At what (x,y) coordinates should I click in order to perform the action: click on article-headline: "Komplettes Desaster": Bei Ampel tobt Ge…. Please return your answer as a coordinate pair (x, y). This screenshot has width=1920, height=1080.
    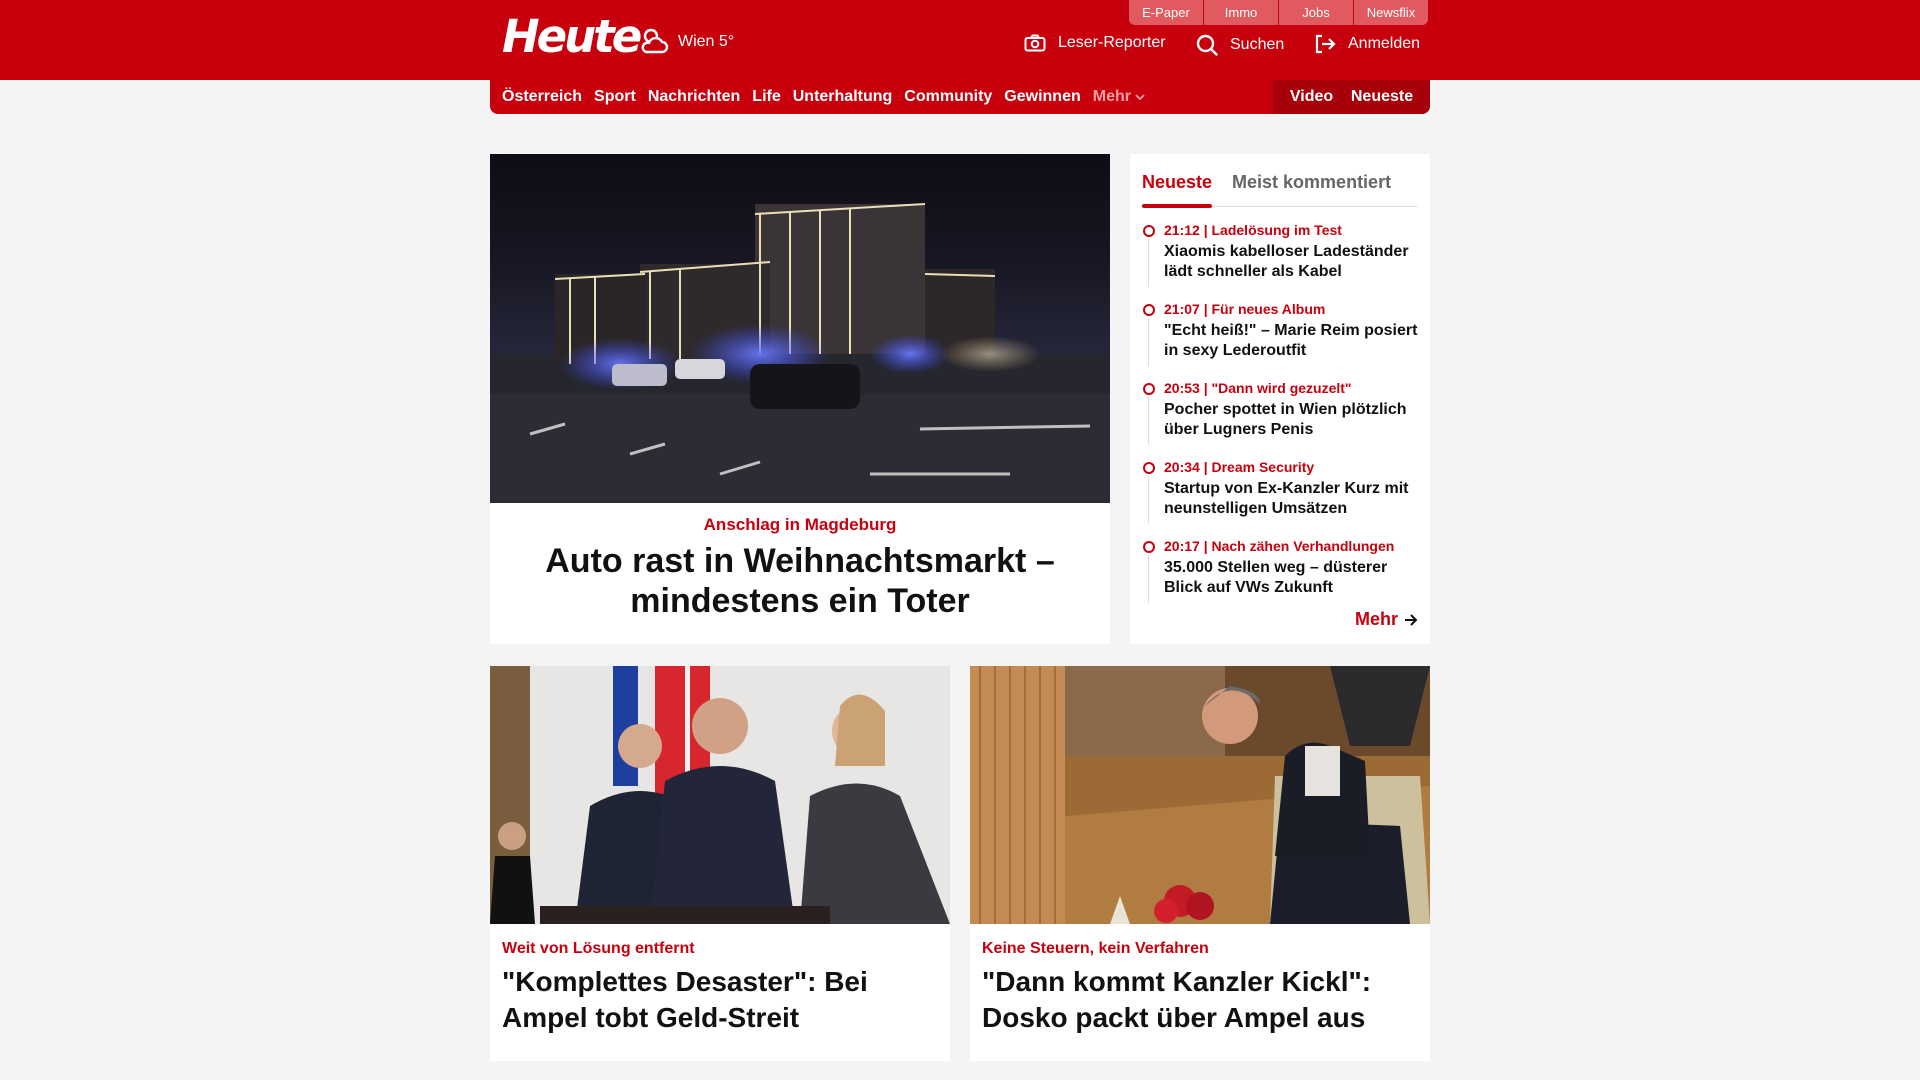
    Looking at the image, I should click on (720, 1000).